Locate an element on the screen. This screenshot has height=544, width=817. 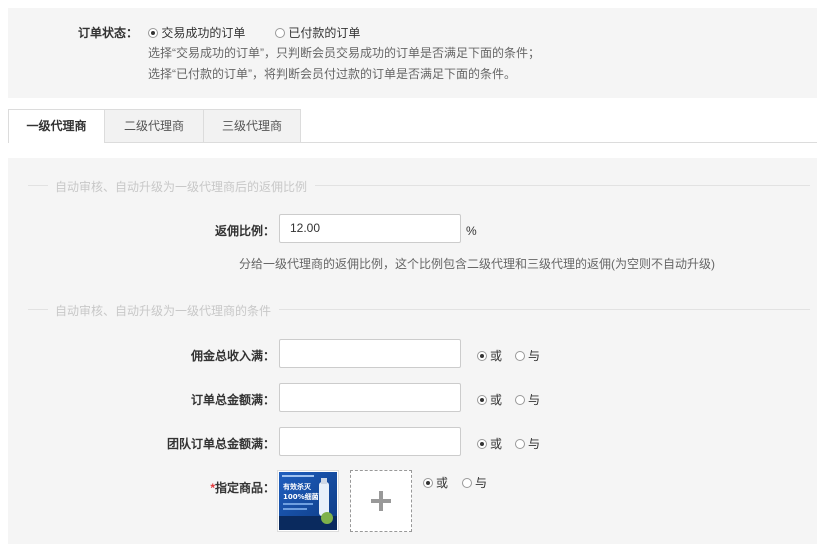
conditions-section-title: 自动审核、自动升级为一级代理商的条件 is located at coordinates (163, 311).